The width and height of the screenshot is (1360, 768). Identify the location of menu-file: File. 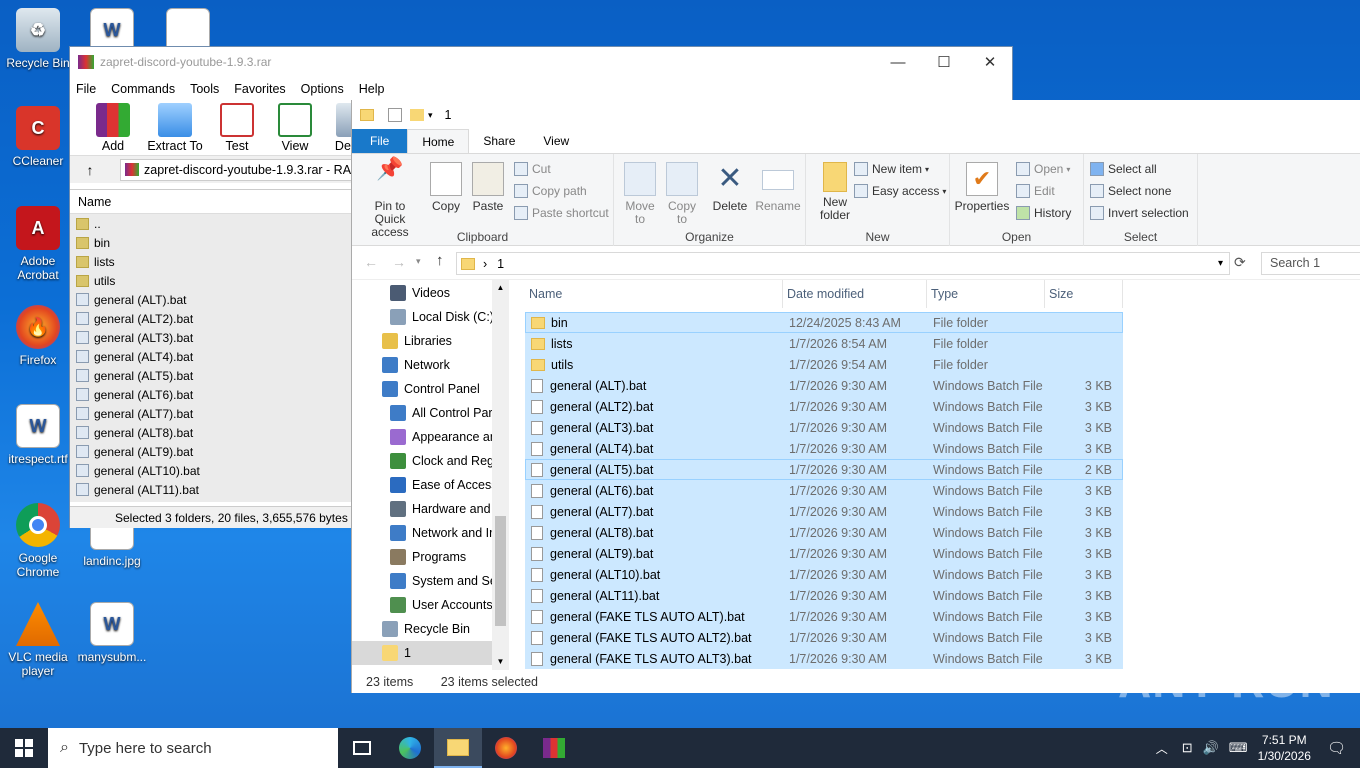
(86, 89).